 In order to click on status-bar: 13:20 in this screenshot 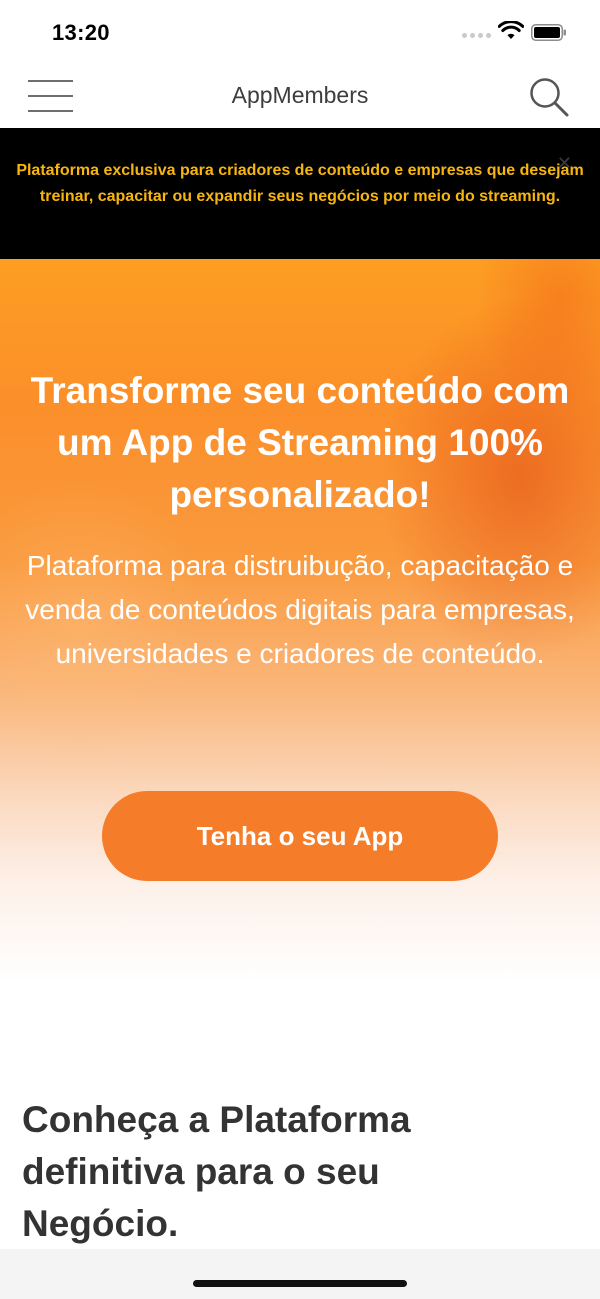, I will do `click(300, 32)`.